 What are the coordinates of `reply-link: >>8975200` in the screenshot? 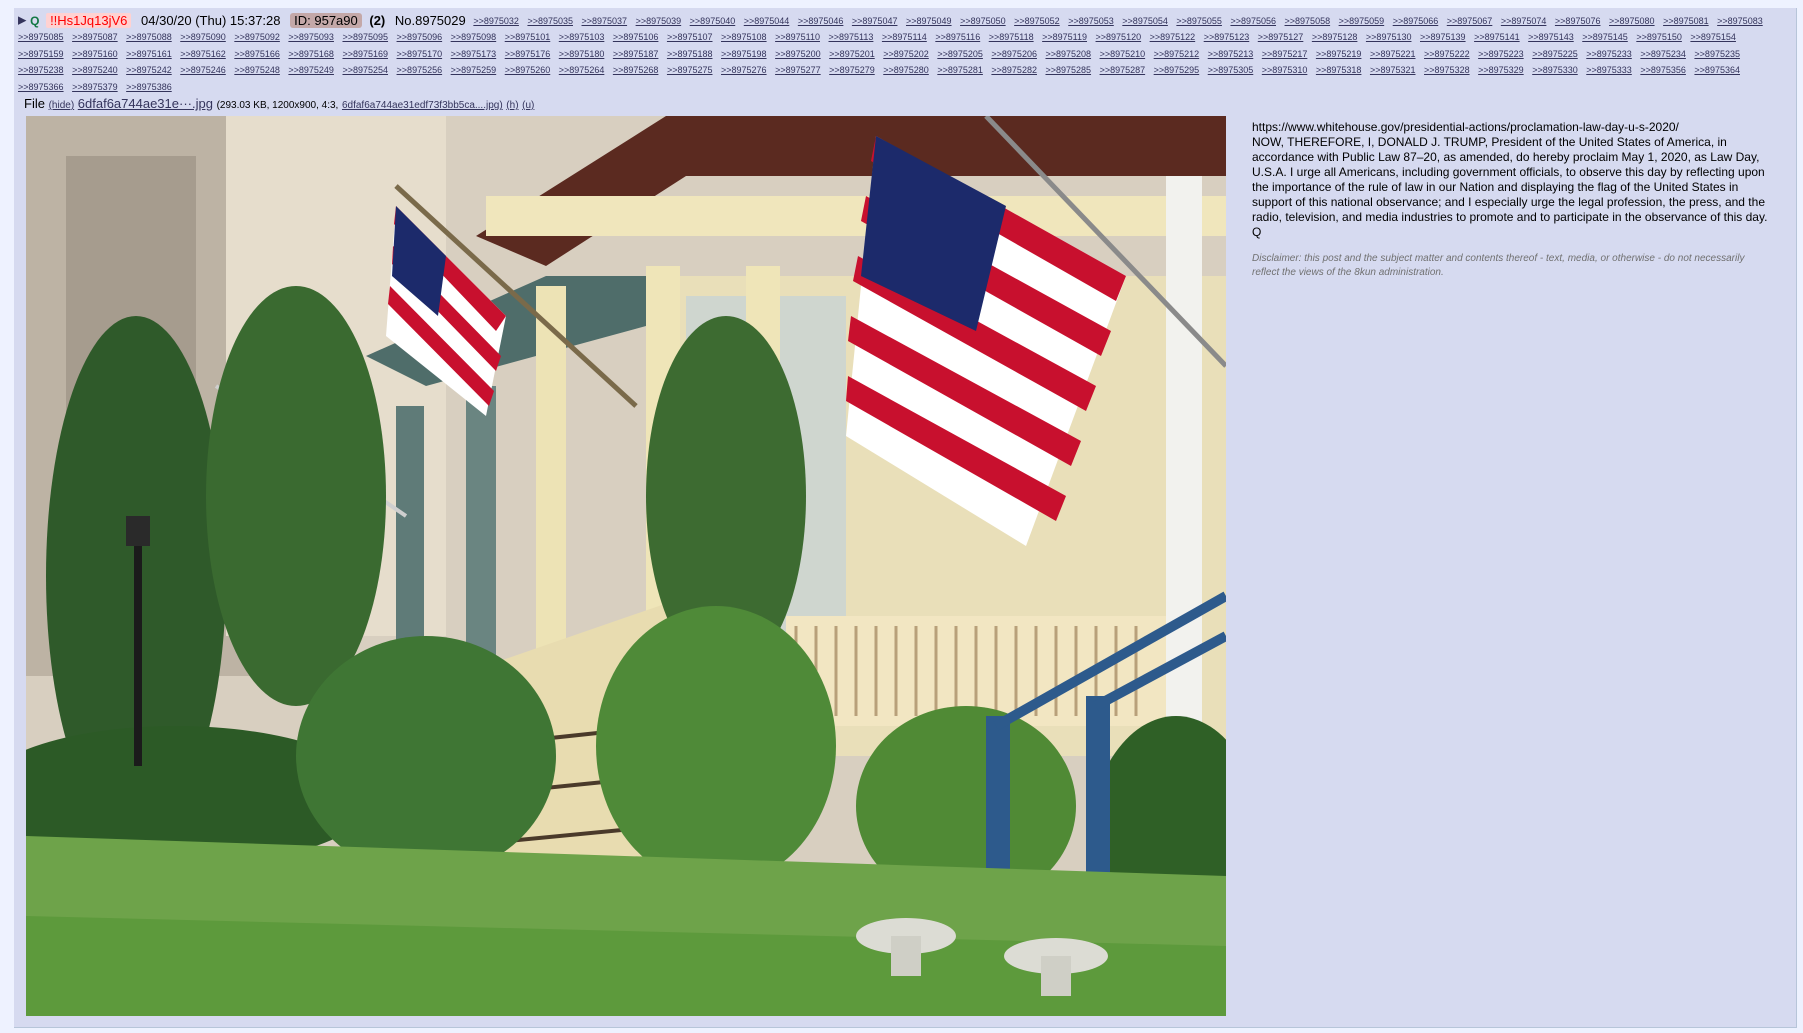 It's located at (798, 54).